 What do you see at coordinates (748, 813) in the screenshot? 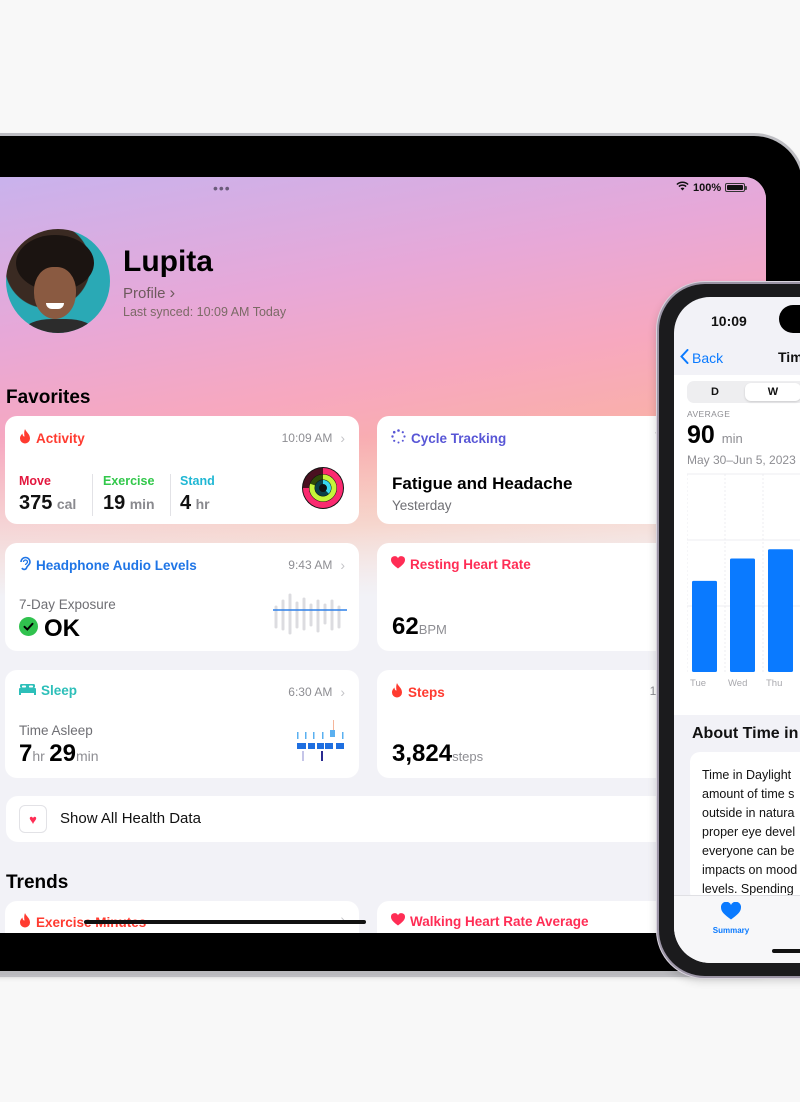
I see `about-line: outside in natura` at bounding box center [748, 813].